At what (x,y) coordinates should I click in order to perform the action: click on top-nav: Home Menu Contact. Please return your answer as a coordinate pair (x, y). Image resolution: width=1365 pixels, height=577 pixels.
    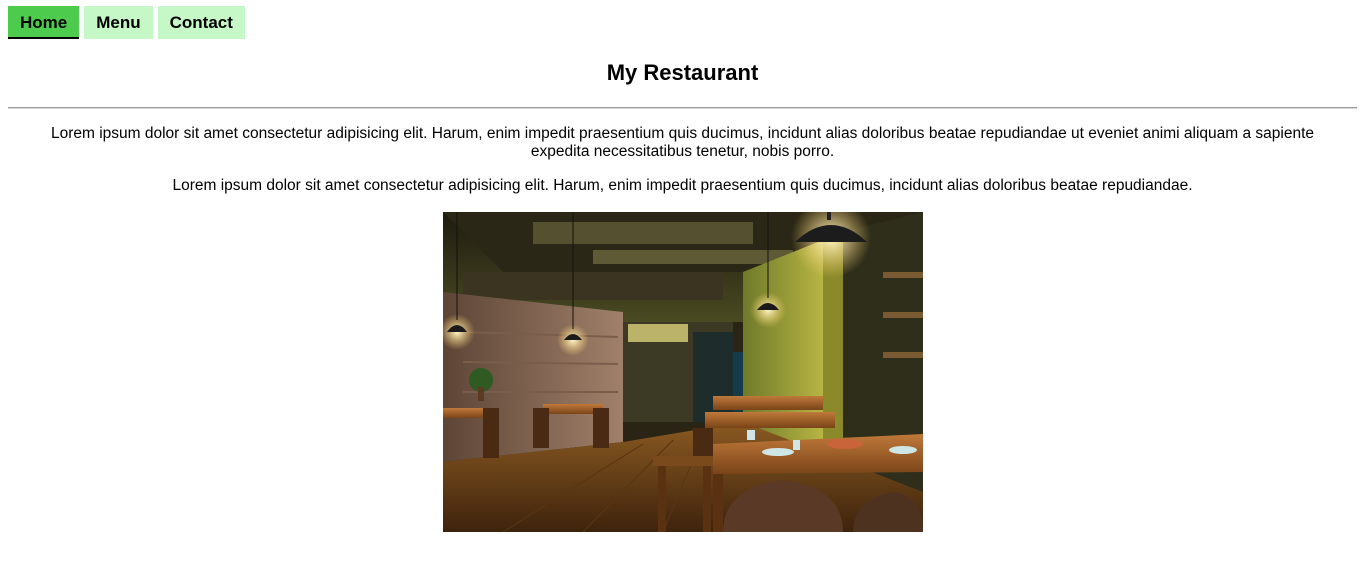
    Looking at the image, I should click on (126, 22).